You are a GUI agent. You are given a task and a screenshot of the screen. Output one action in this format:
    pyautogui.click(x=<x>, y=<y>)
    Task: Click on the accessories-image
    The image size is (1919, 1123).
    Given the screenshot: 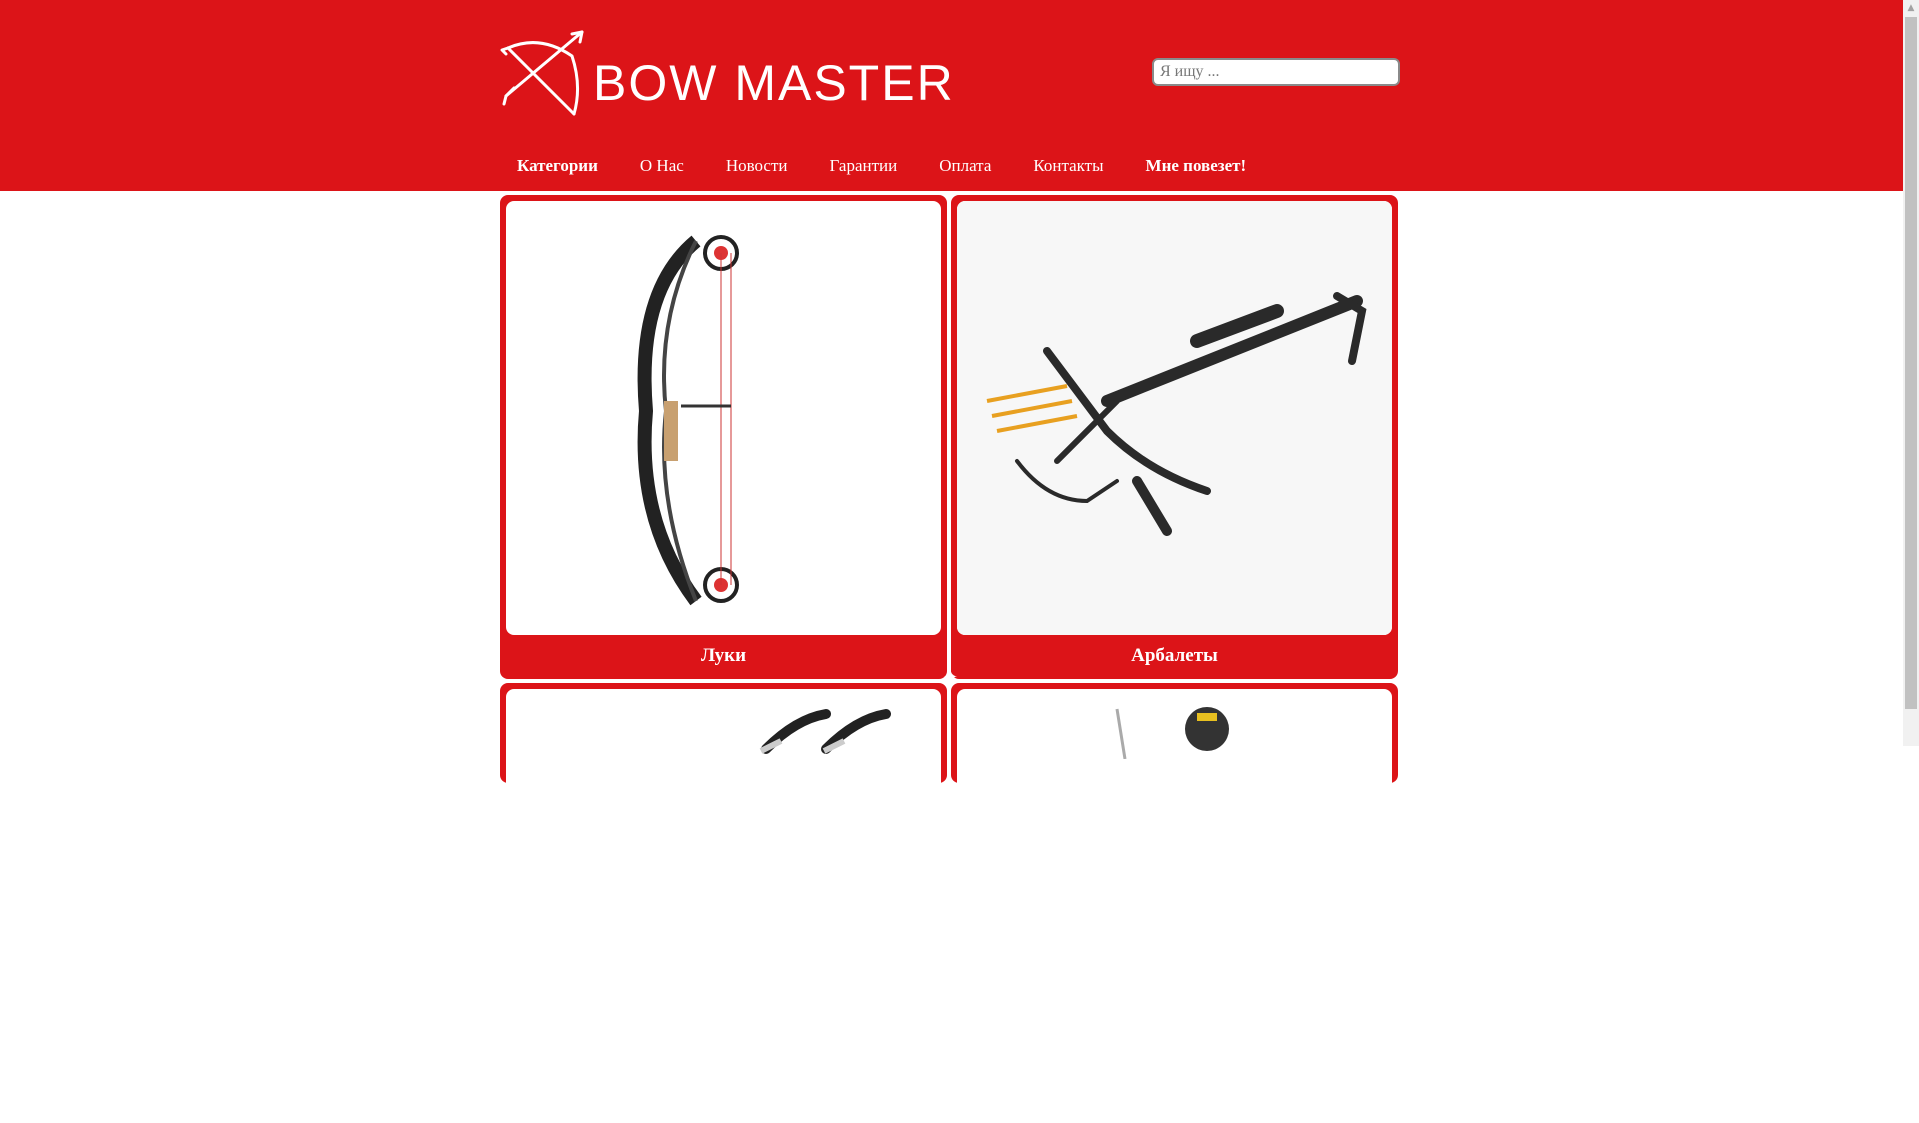 What is the action you would take?
    pyautogui.click(x=1174, y=906)
    